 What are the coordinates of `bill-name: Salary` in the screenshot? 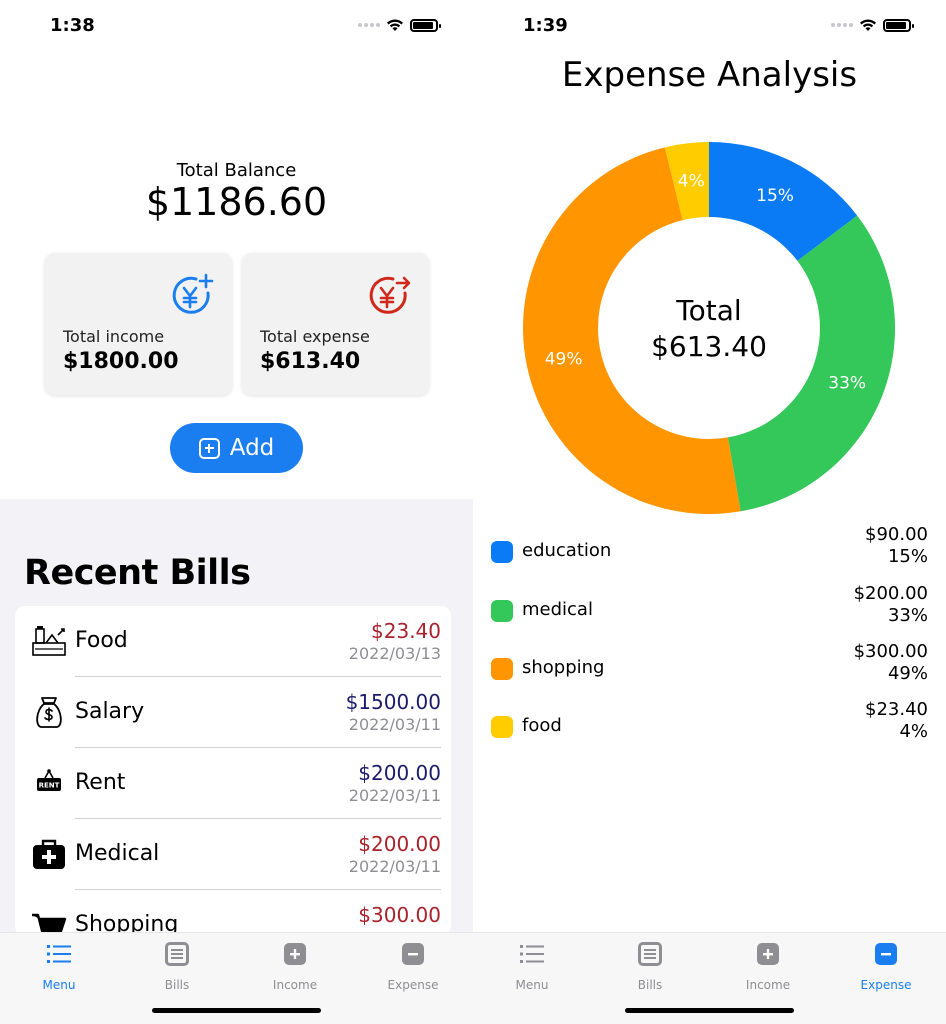 It's located at (110, 711).